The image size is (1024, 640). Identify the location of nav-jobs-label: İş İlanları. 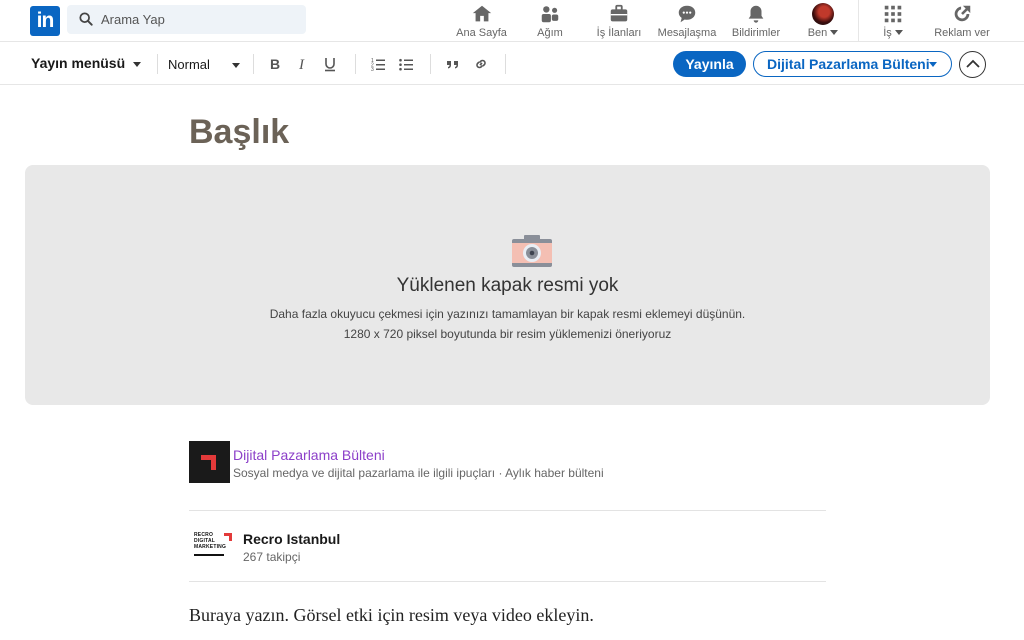
(619, 33).